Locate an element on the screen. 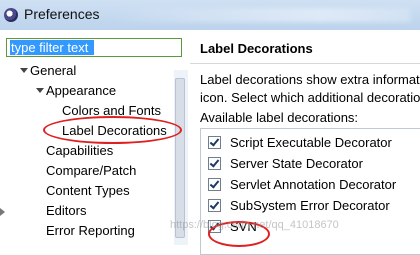 This screenshot has height=255, width=420. collapsed-arrow-icon is located at coordinates (2, 212).